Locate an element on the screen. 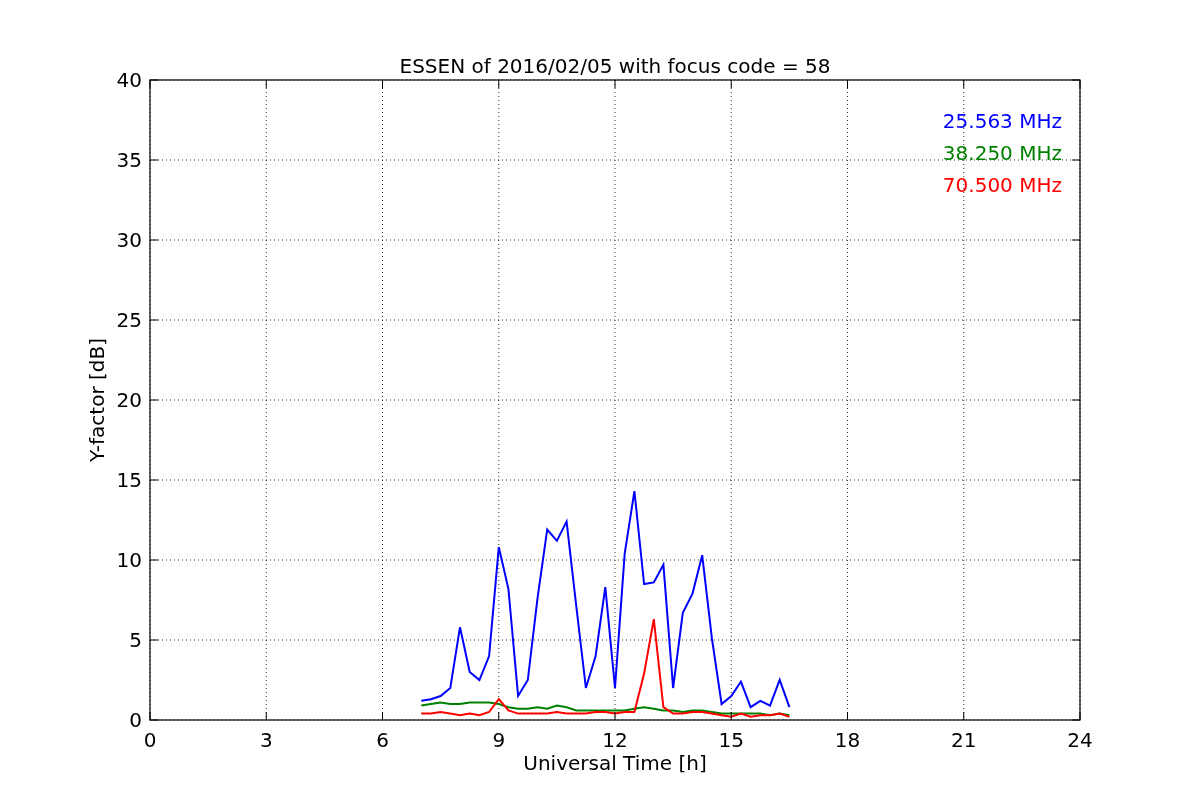 This screenshot has width=1200, height=800. tick-label: 3 is located at coordinates (266, 740).